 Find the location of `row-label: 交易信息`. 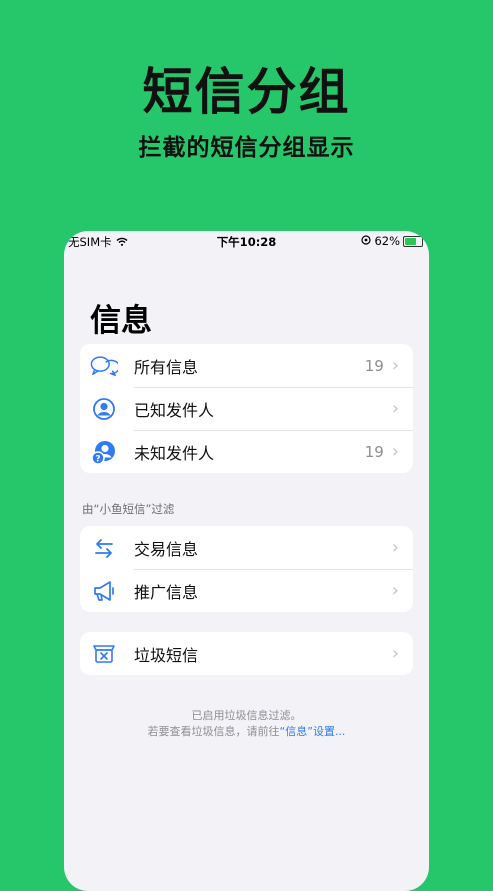

row-label: 交易信息 is located at coordinates (166, 549).